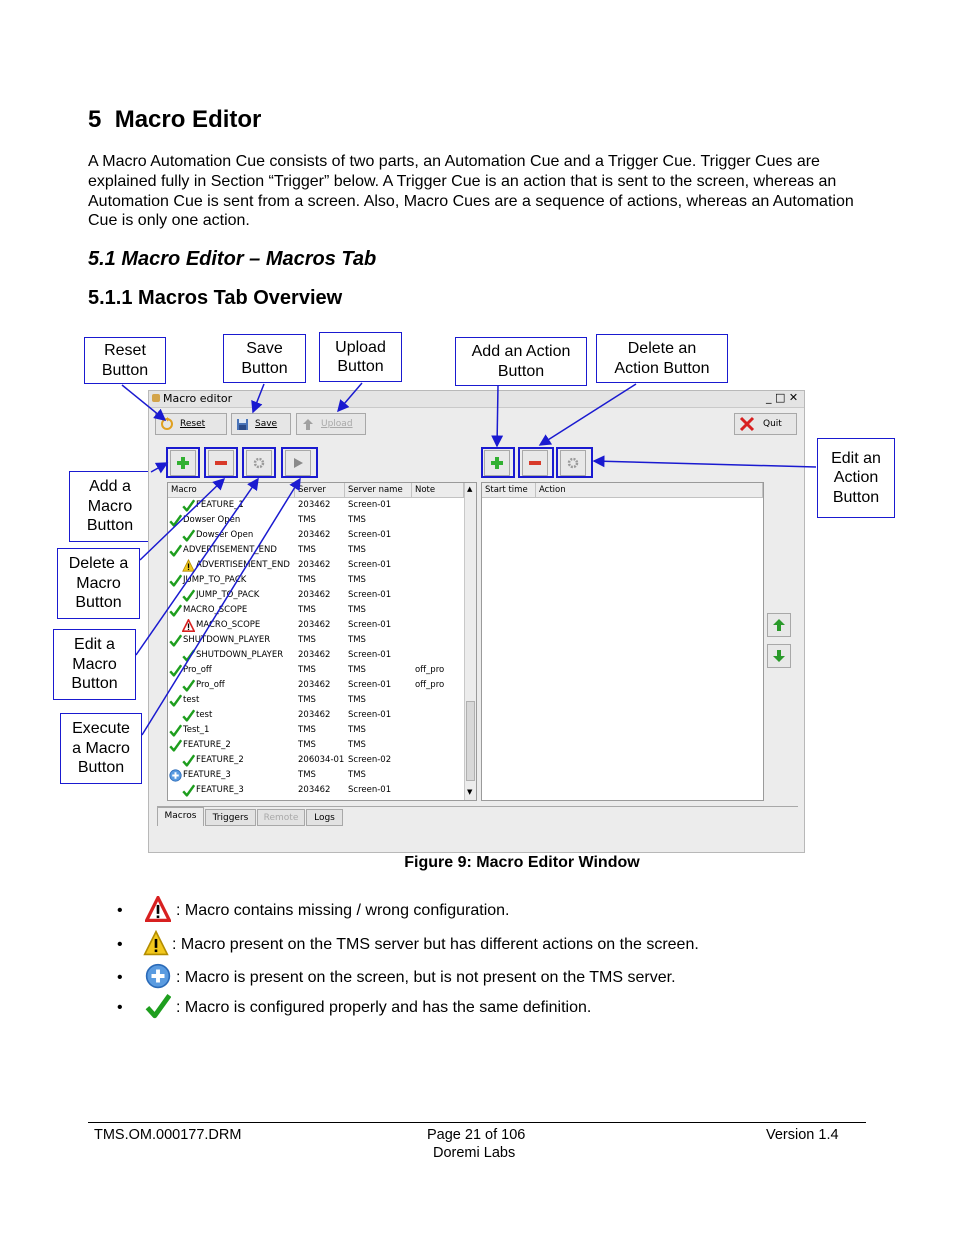 The height and width of the screenshot is (1235, 954). Describe the element at coordinates (782, 397) in the screenshot. I see `window-controls: _ □ ✕` at that location.